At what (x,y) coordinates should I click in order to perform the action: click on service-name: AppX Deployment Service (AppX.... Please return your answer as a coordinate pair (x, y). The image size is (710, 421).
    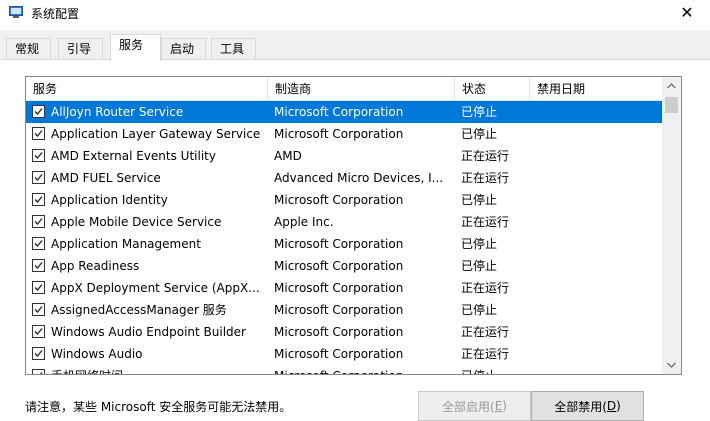
    Looking at the image, I should click on (155, 288).